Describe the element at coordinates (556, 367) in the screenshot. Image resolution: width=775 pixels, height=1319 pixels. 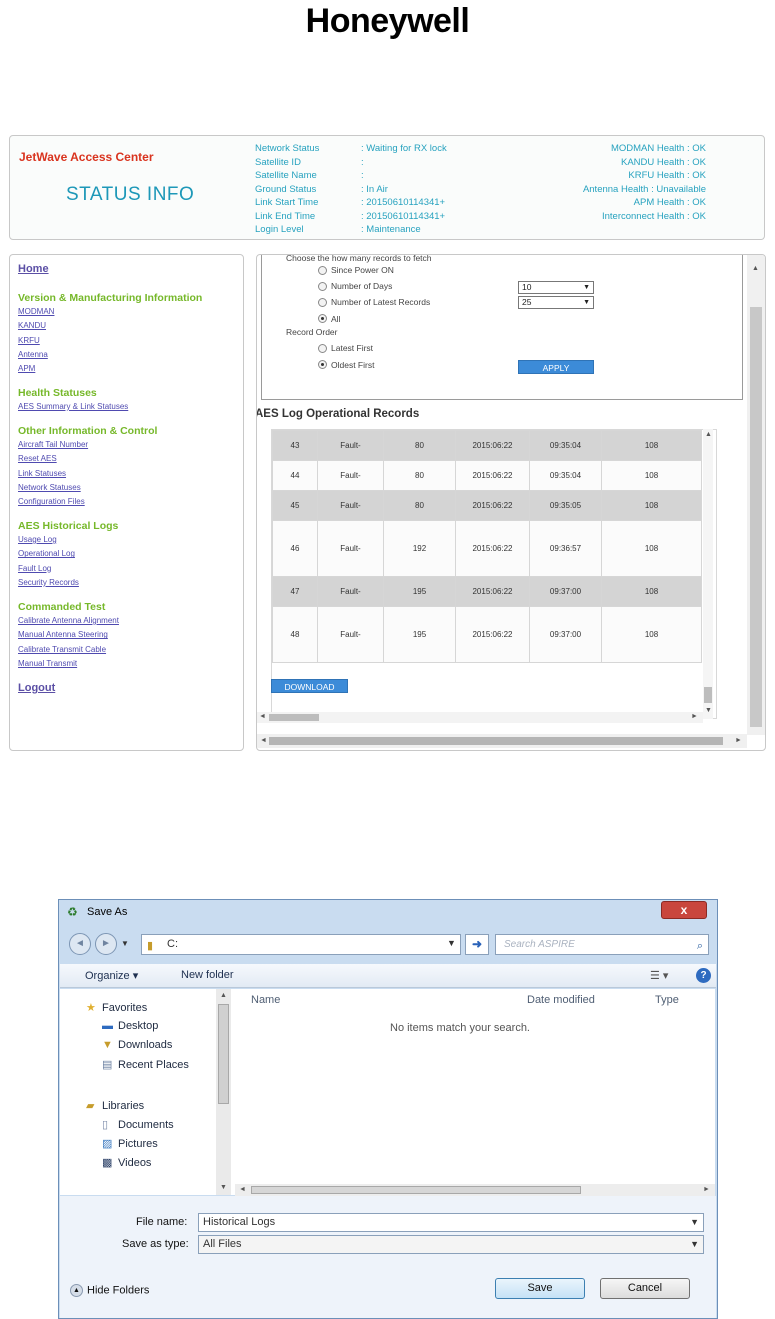
I see `apply-button: APPLY` at that location.